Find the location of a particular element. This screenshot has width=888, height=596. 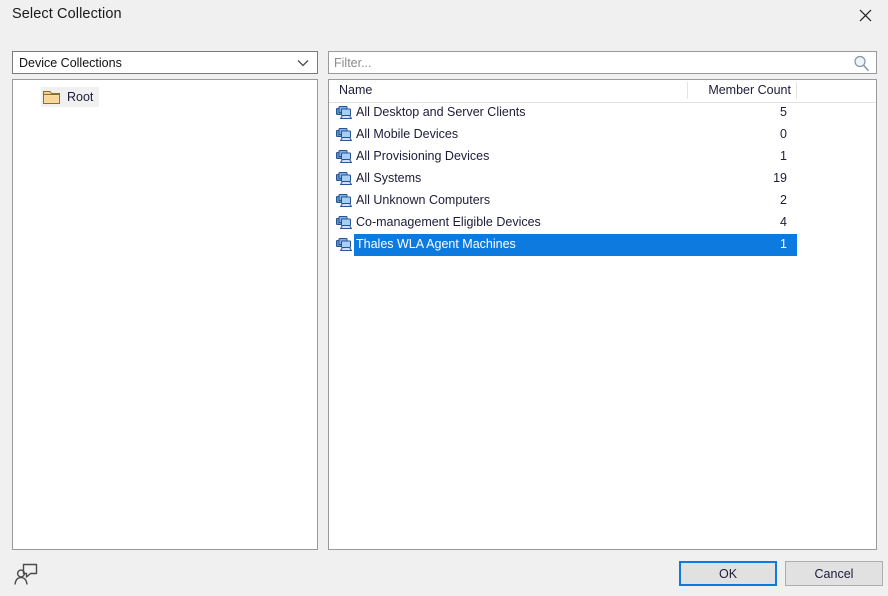

dialog-titlebar: Select Collection is located at coordinates (444, 20).